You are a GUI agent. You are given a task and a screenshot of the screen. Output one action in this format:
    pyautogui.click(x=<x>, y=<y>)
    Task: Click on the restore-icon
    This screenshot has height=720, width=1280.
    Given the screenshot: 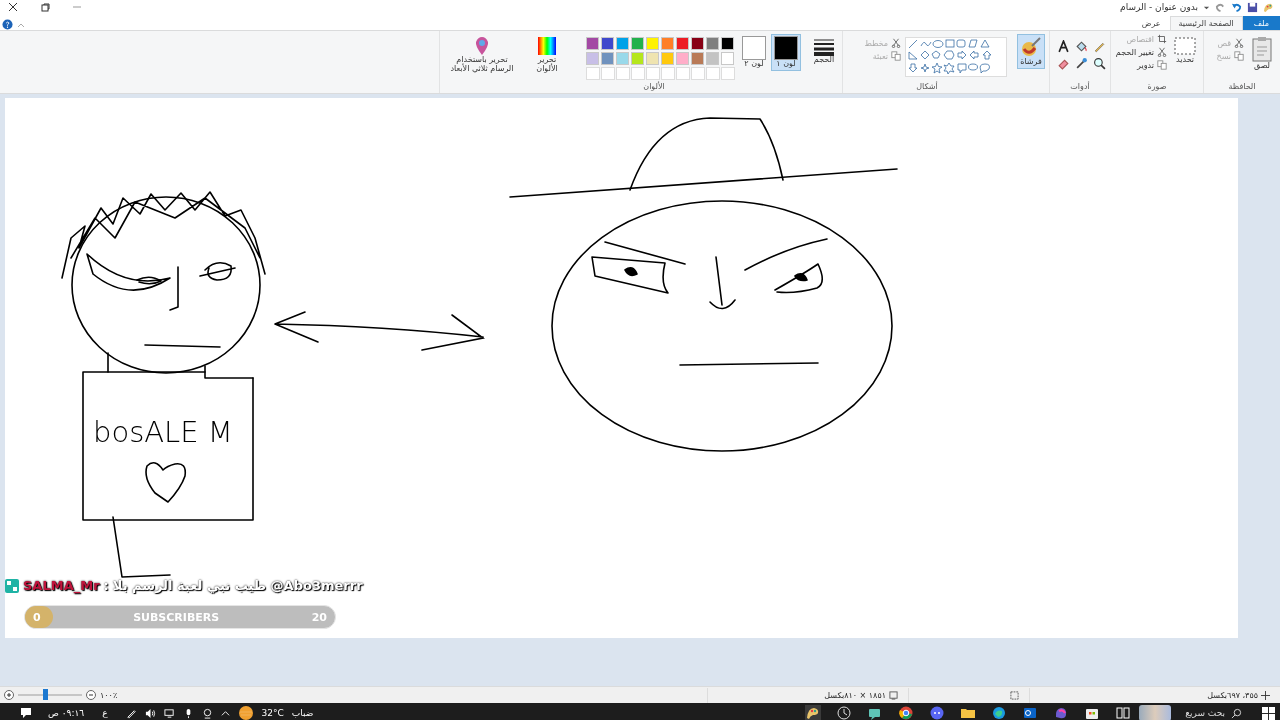 What is the action you would take?
    pyautogui.click(x=45, y=7)
    